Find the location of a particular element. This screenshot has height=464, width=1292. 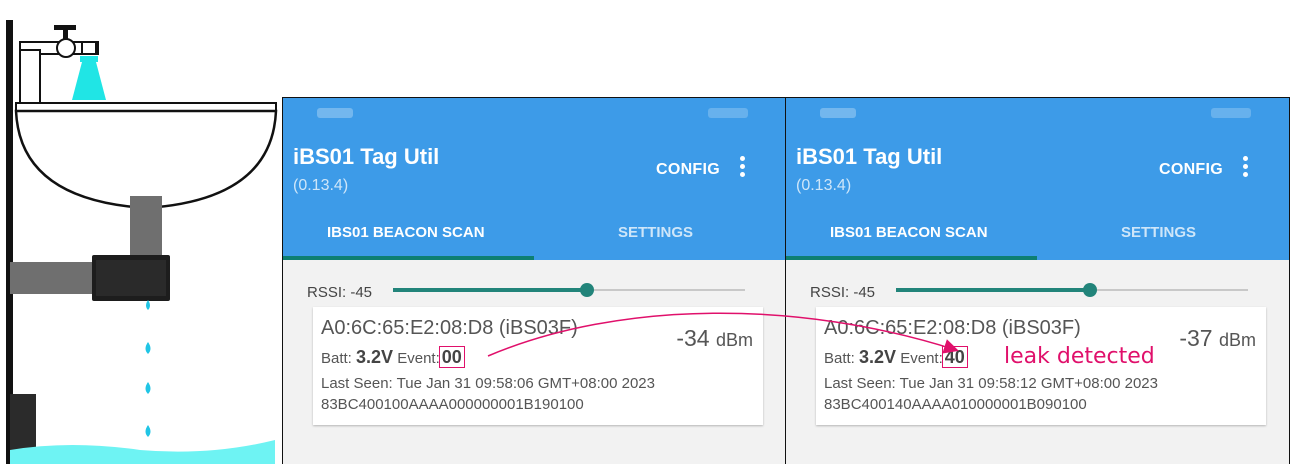

event-value: 40 is located at coordinates (954, 357).